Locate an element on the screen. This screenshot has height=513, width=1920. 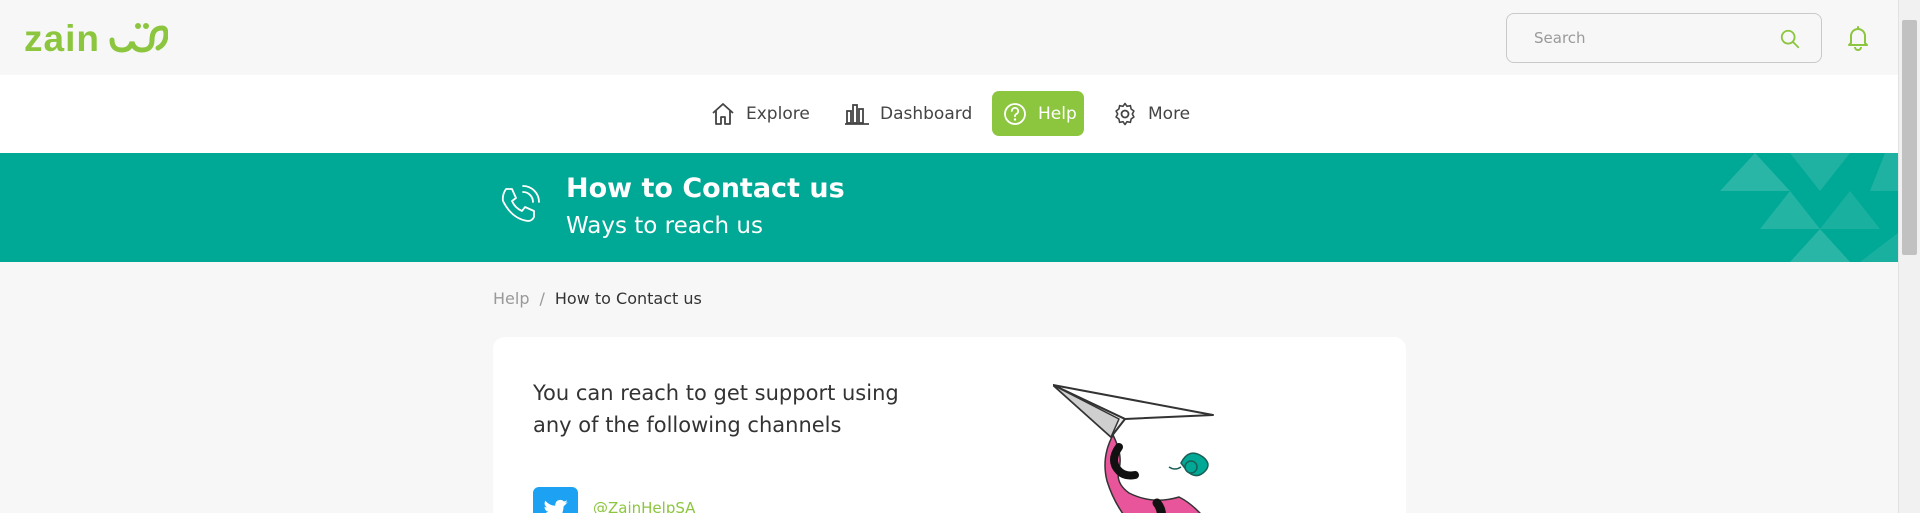
home-icon is located at coordinates (723, 113).